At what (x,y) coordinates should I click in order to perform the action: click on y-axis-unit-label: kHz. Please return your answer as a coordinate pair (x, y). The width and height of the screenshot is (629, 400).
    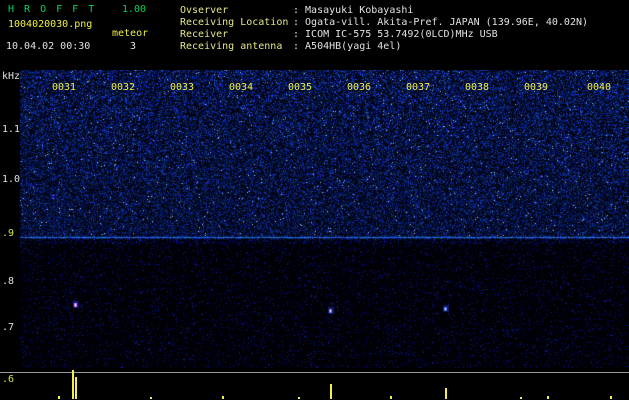
    Looking at the image, I should click on (11, 76).